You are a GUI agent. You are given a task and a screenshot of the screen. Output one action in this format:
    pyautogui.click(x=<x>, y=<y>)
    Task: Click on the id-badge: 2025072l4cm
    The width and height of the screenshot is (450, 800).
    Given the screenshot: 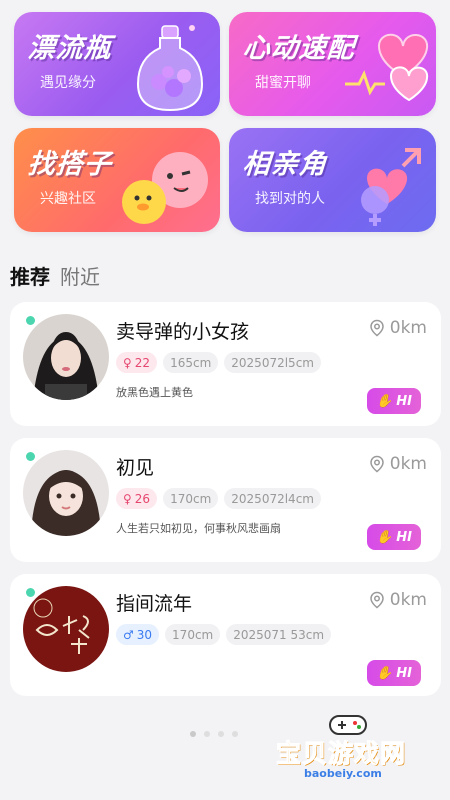 What is the action you would take?
    pyautogui.click(x=272, y=498)
    